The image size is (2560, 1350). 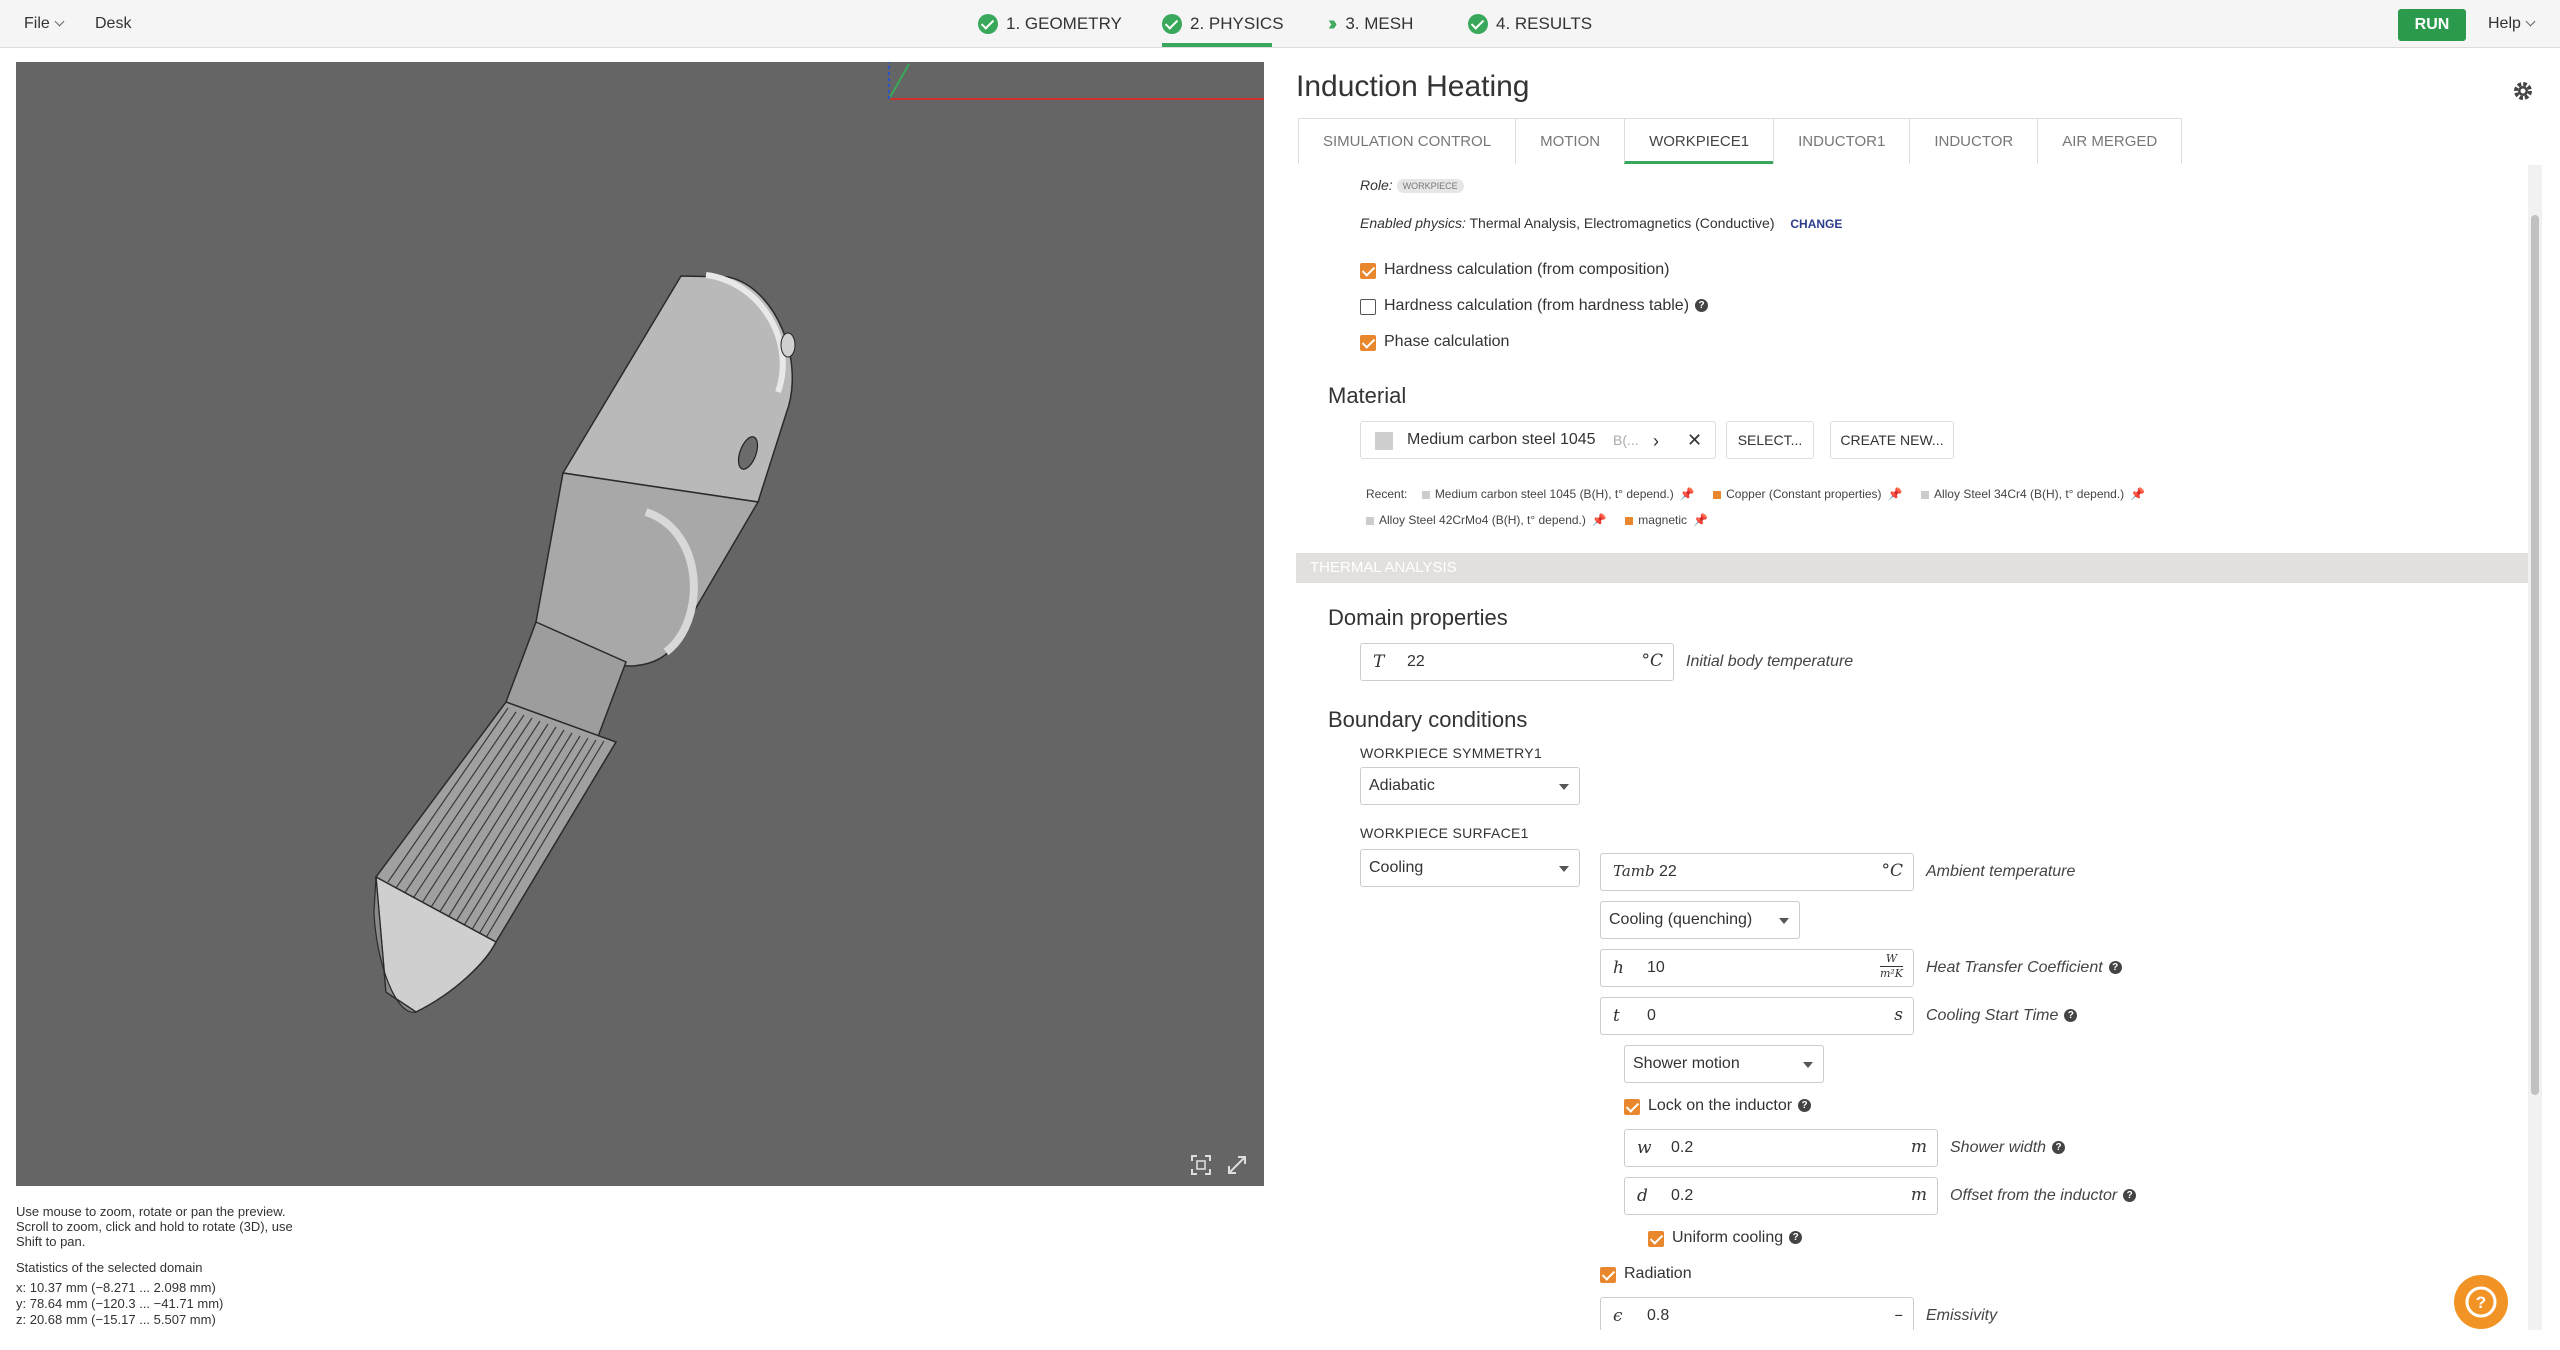 What do you see at coordinates (1899, 1315) in the screenshot?
I see `field-unit: –` at bounding box center [1899, 1315].